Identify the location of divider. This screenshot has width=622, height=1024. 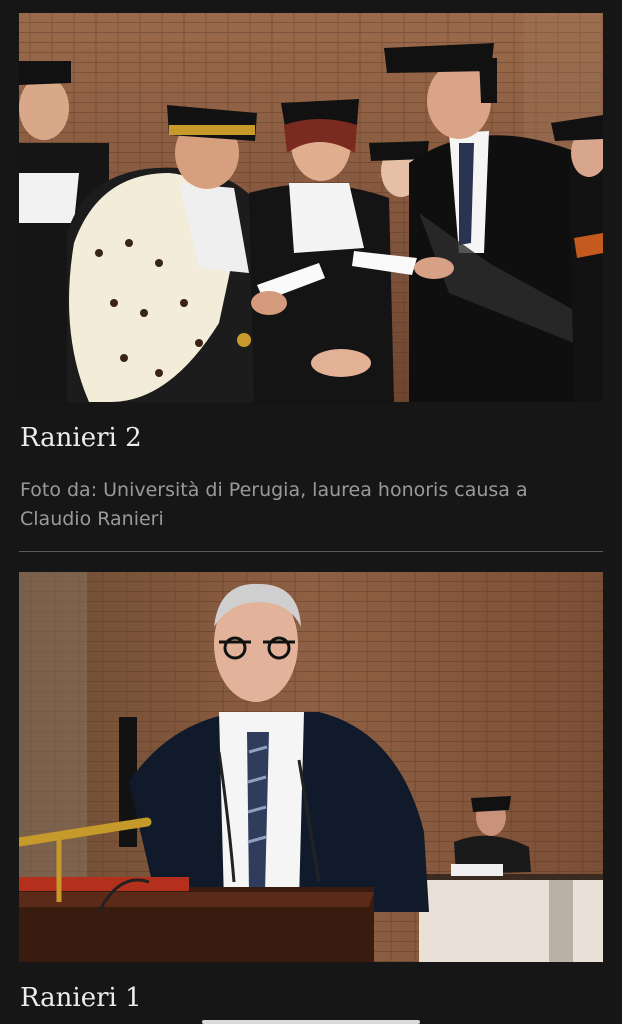
(311, 551).